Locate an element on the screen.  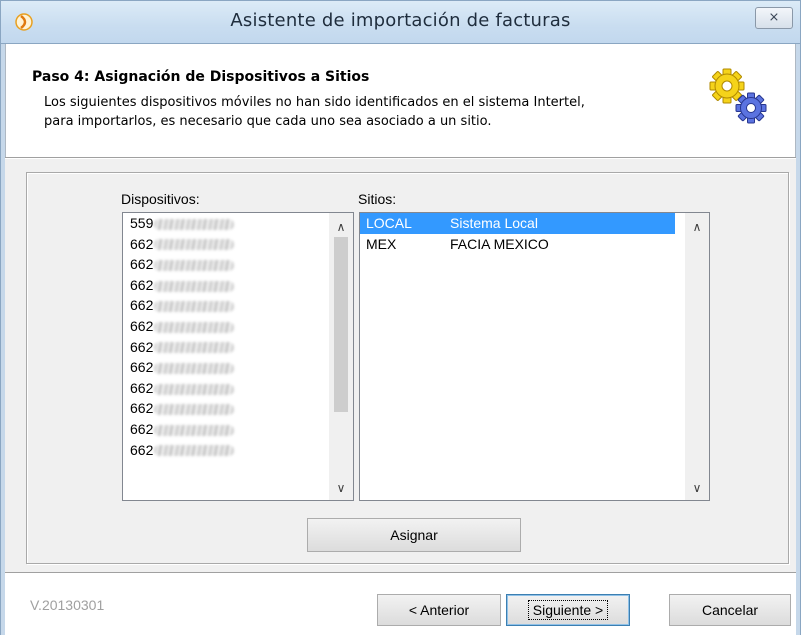
title-bar: Asistente de importación de facturas ⨯ is located at coordinates (400, 22).